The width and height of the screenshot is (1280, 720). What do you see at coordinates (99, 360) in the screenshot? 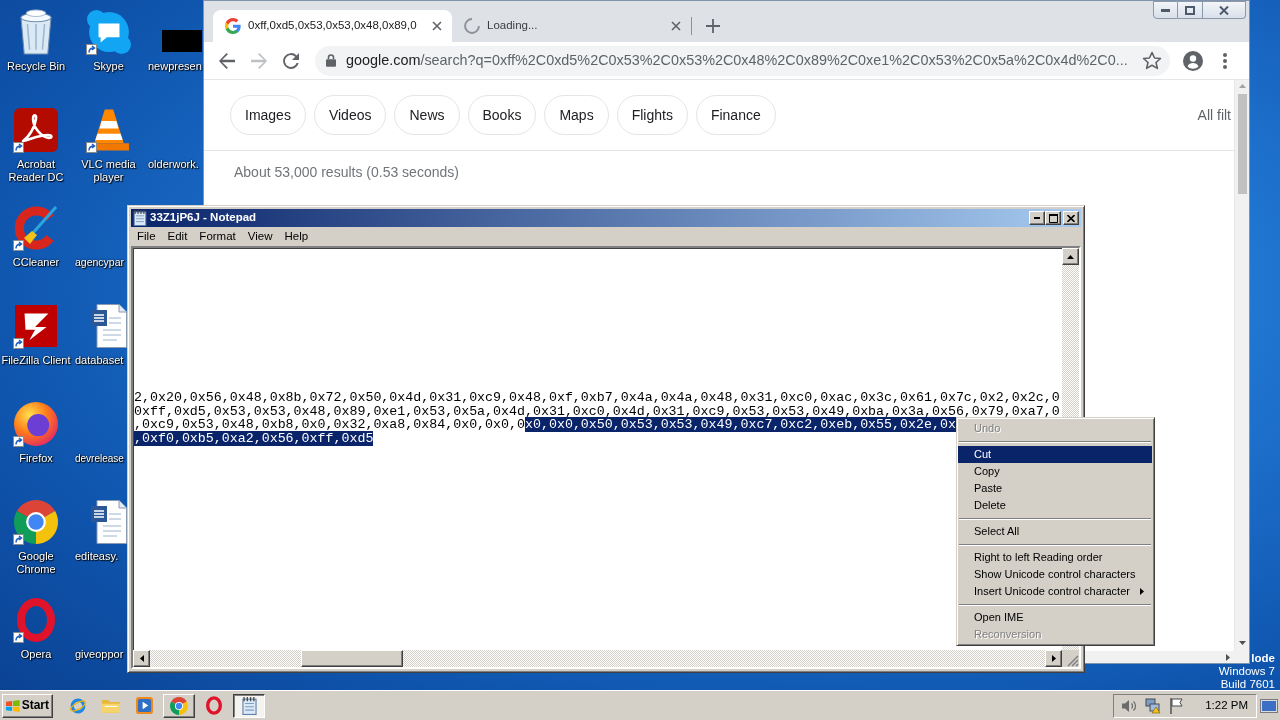
I see `icon-label: databaset` at bounding box center [99, 360].